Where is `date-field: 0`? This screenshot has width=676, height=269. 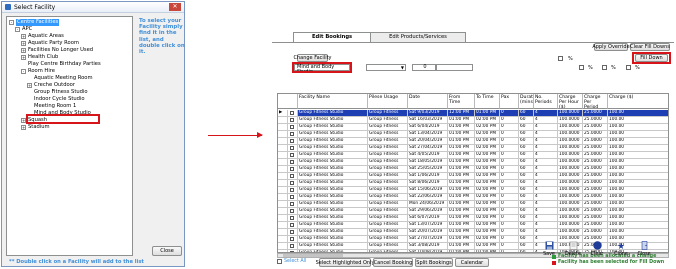 date-field: 0 is located at coordinates (424, 67).